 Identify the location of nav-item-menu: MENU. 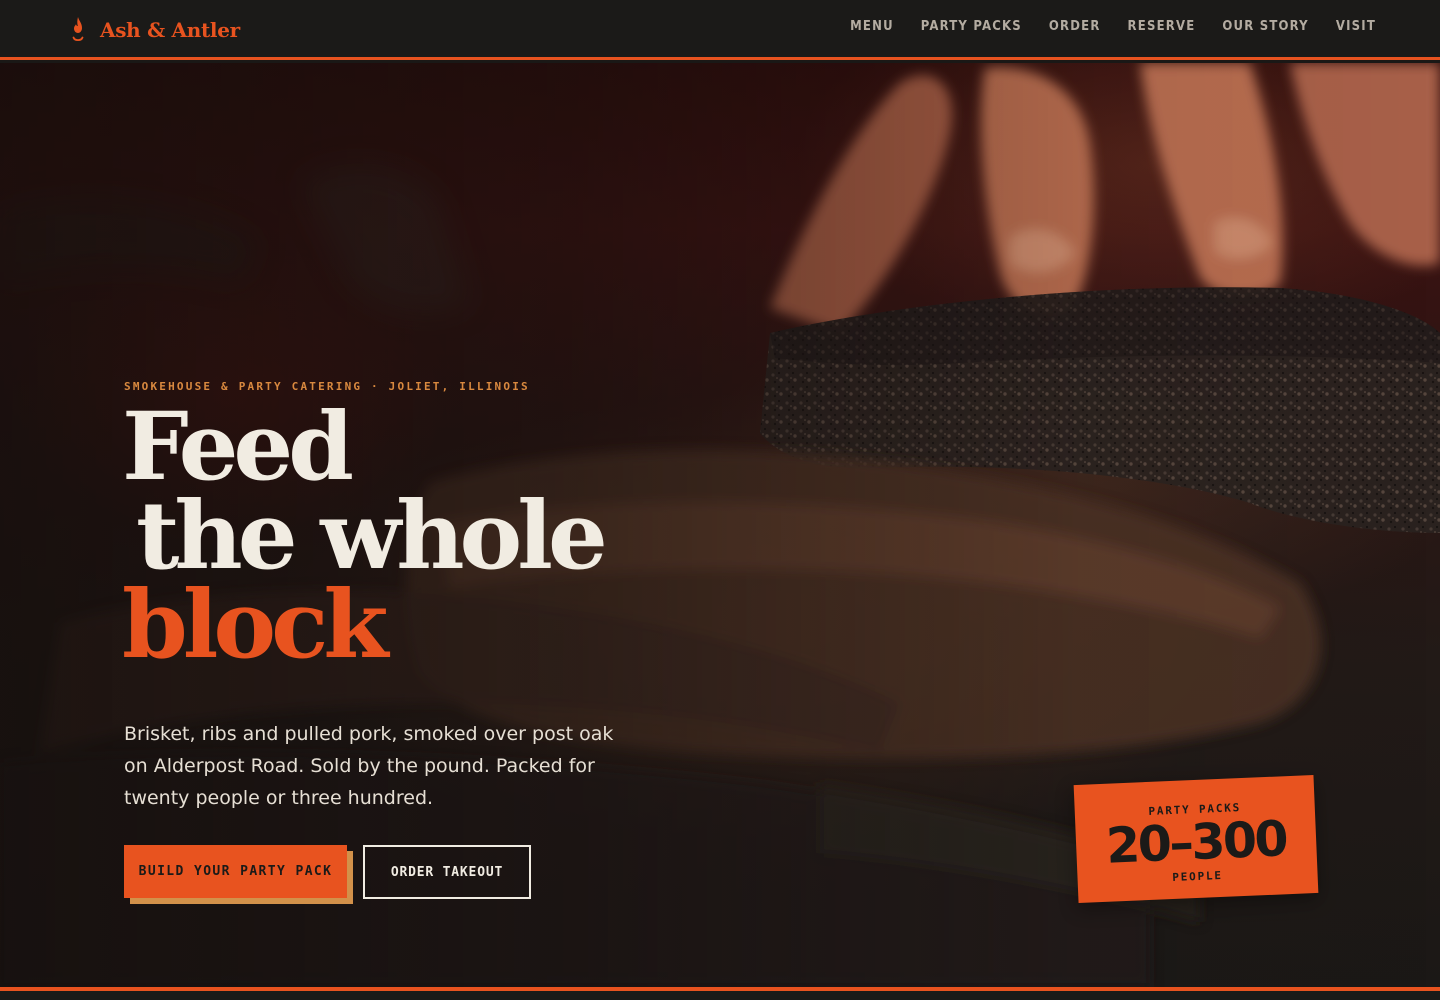
(872, 27).